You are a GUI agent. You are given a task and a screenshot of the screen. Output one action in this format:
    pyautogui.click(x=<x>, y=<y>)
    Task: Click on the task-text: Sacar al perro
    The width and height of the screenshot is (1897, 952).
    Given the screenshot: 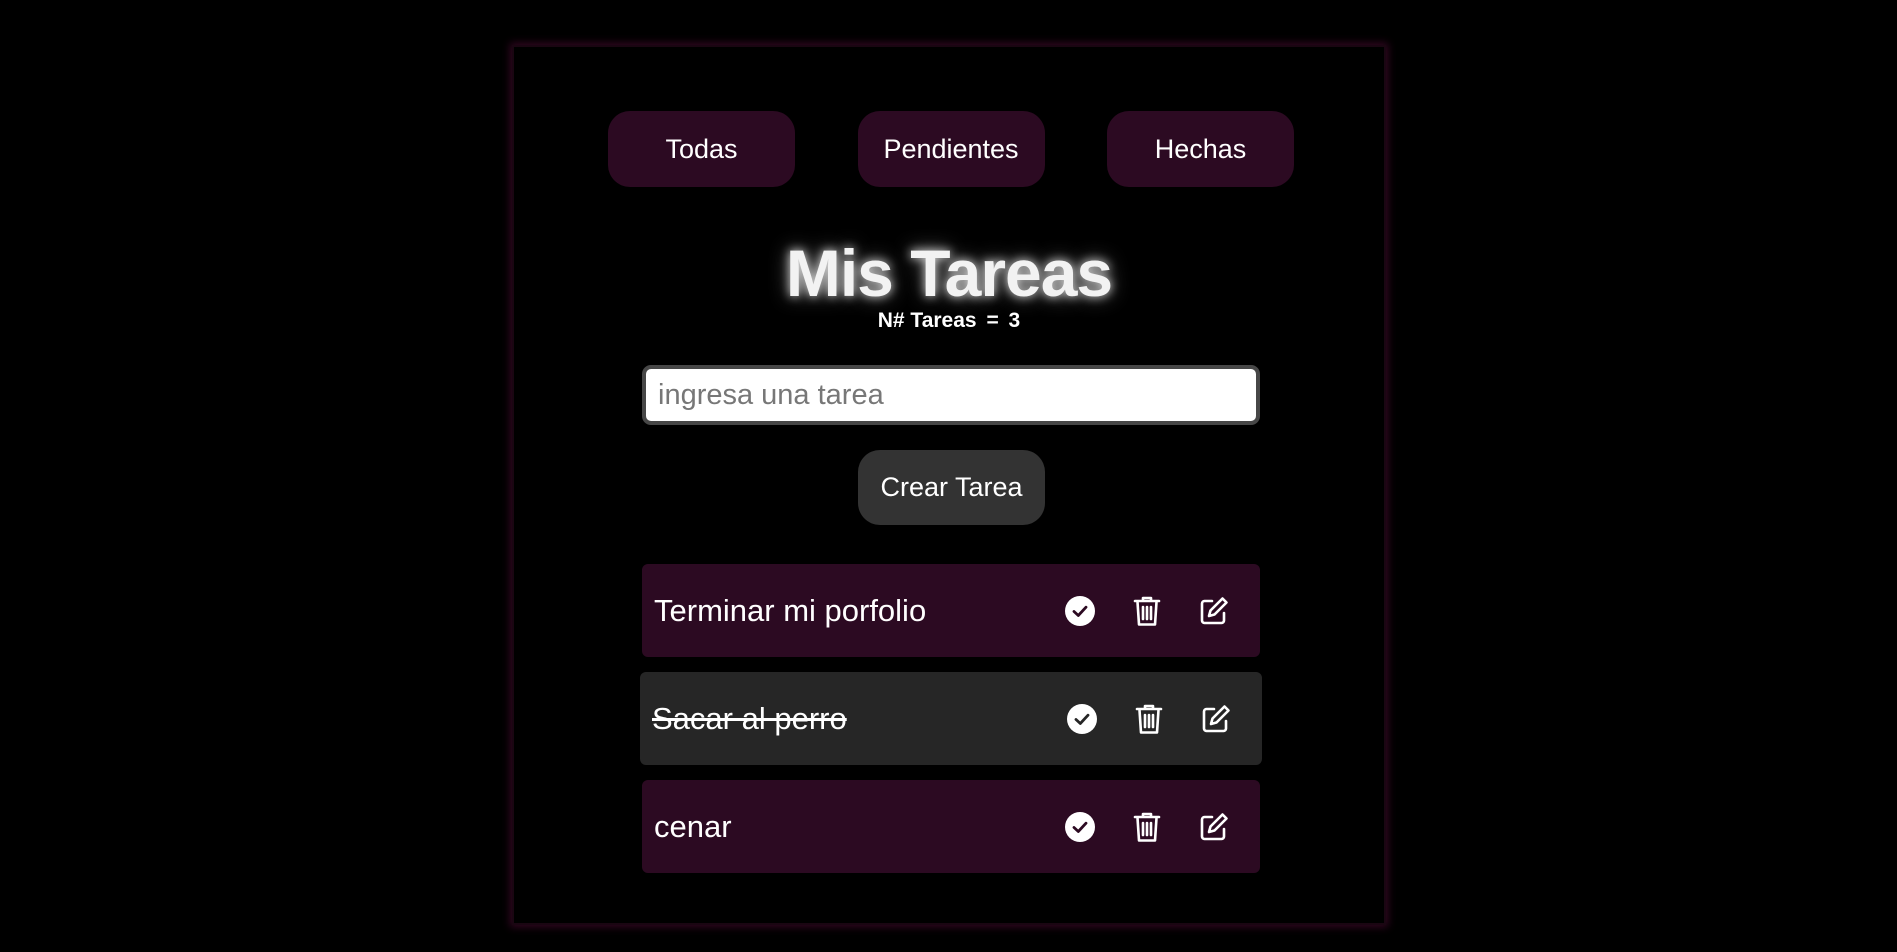 What is the action you would take?
    pyautogui.click(x=749, y=718)
    